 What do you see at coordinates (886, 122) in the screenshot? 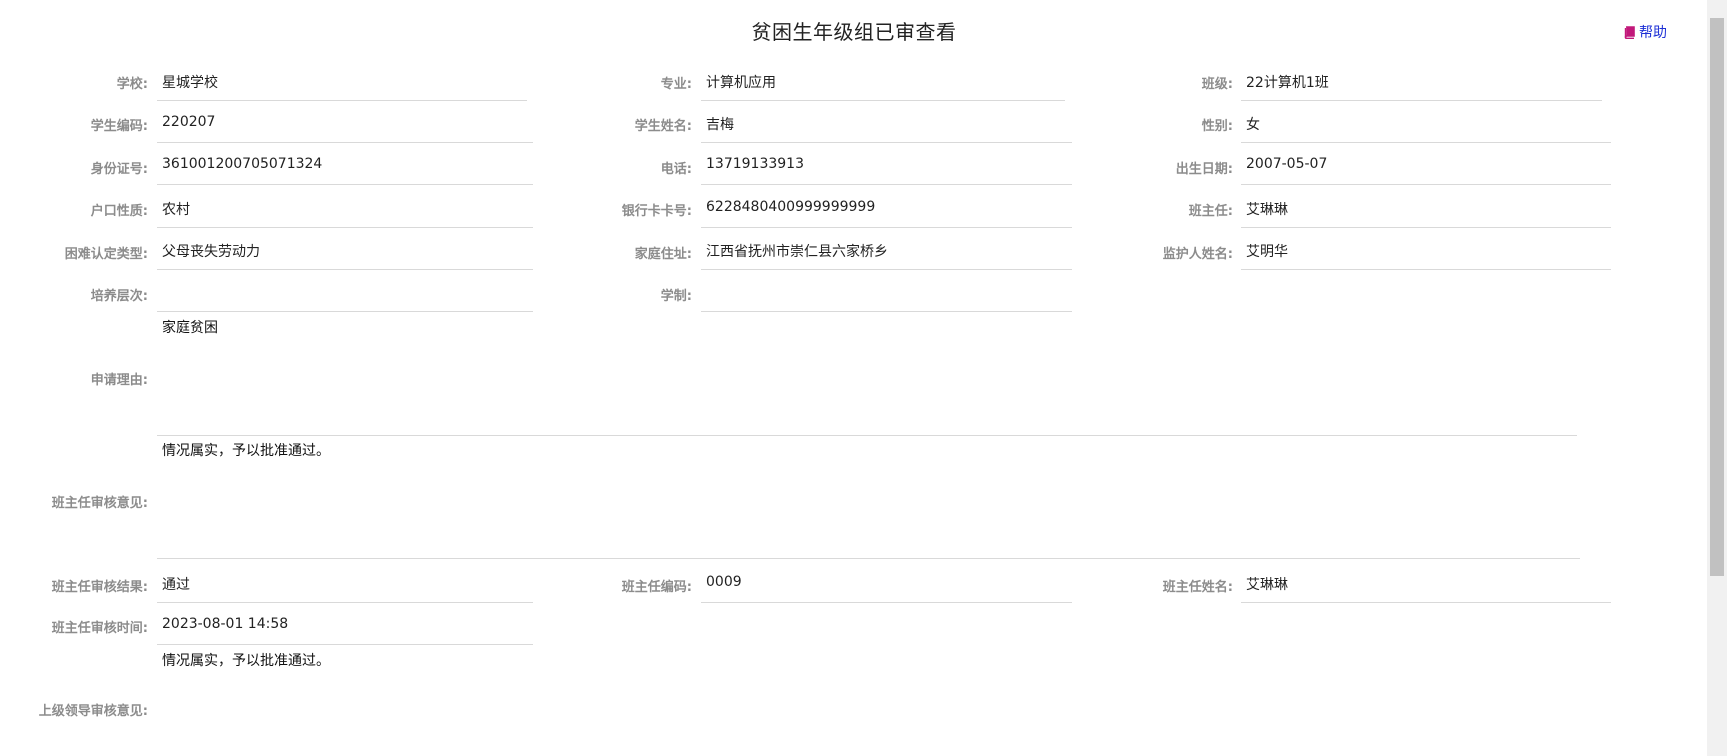
I see `student-name-field: 吉梅` at bounding box center [886, 122].